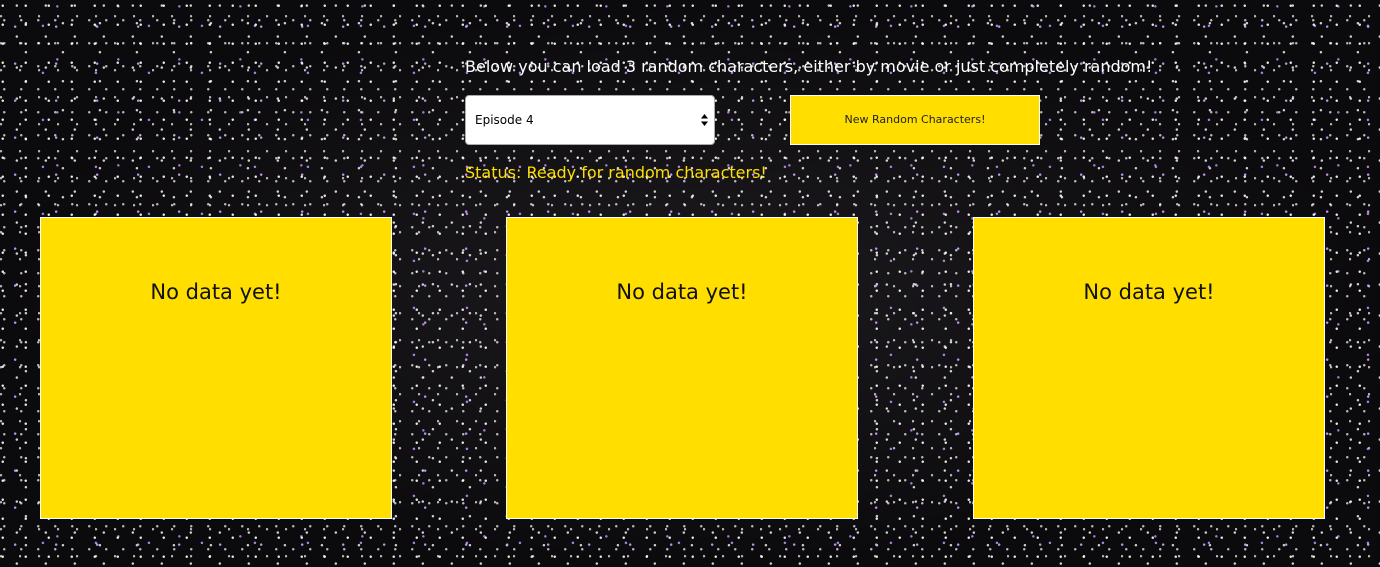 This screenshot has height=567, width=1380. What do you see at coordinates (616, 172) in the screenshot?
I see `status-text: Status: Ready for random characters!` at bounding box center [616, 172].